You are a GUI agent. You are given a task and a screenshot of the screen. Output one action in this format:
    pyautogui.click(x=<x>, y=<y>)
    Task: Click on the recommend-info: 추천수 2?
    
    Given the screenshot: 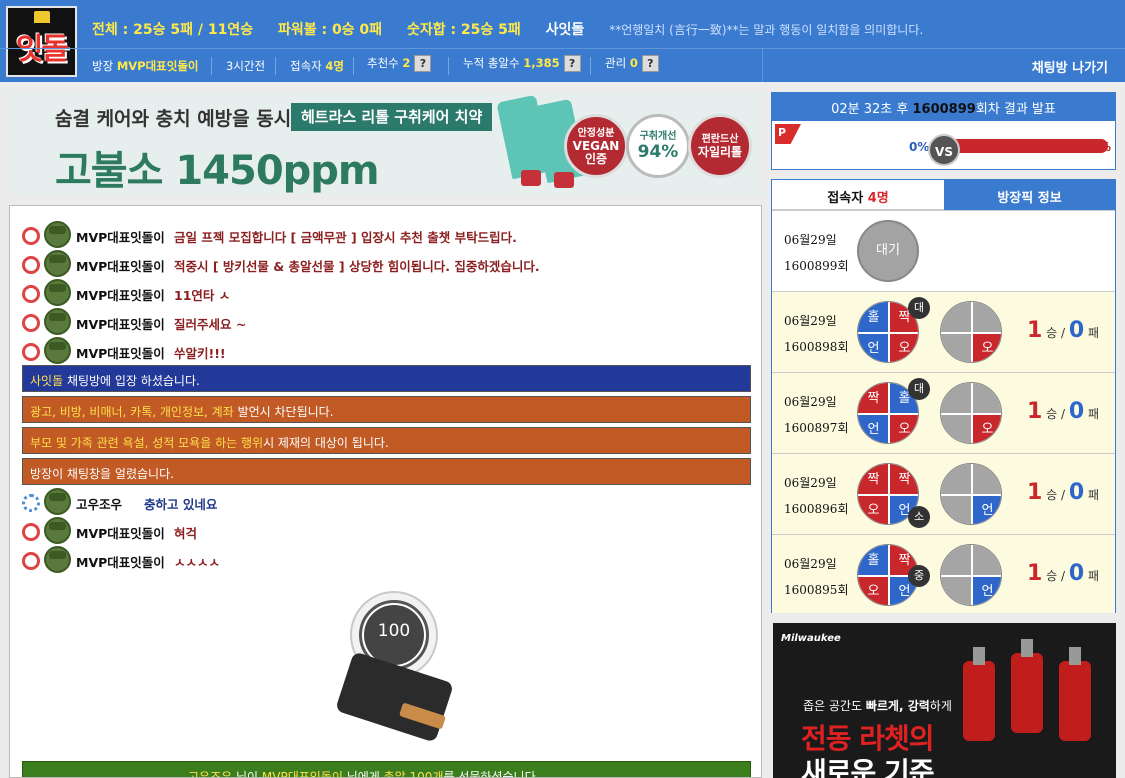 What is the action you would take?
    pyautogui.click(x=399, y=63)
    